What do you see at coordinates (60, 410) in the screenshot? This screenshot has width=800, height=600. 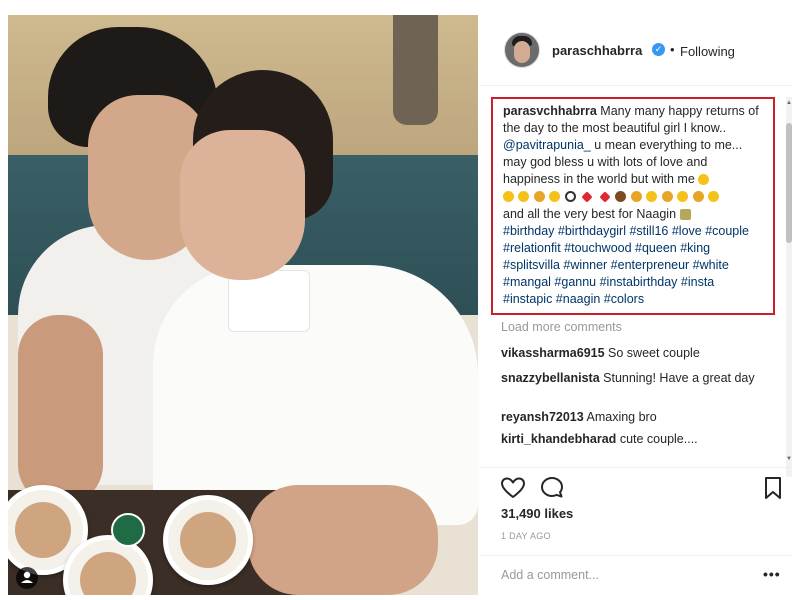 I see `photo-man-arm` at bounding box center [60, 410].